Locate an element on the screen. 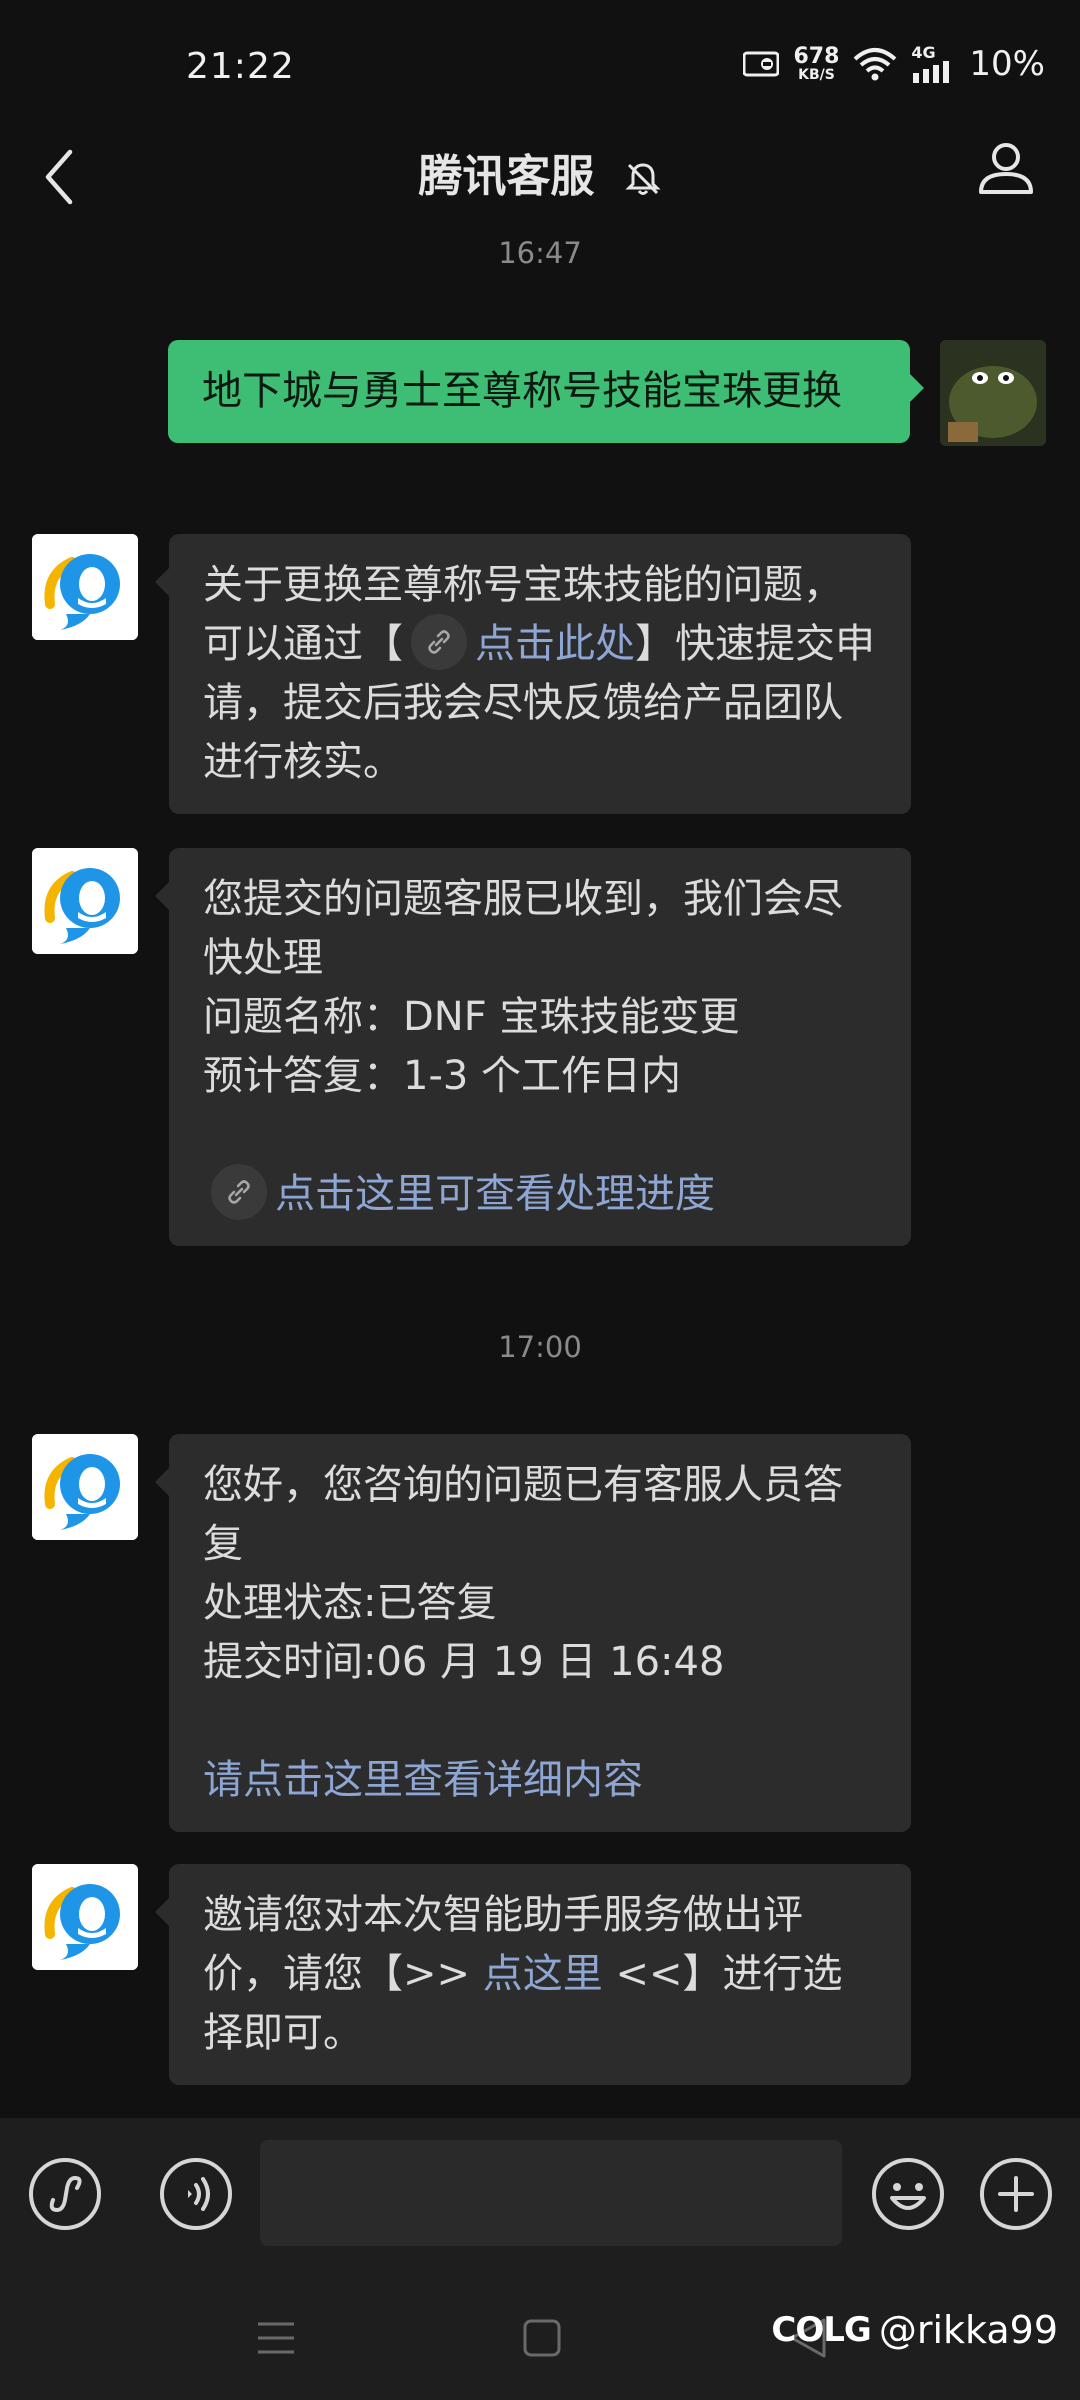  user-avatar is located at coordinates (993, 393).